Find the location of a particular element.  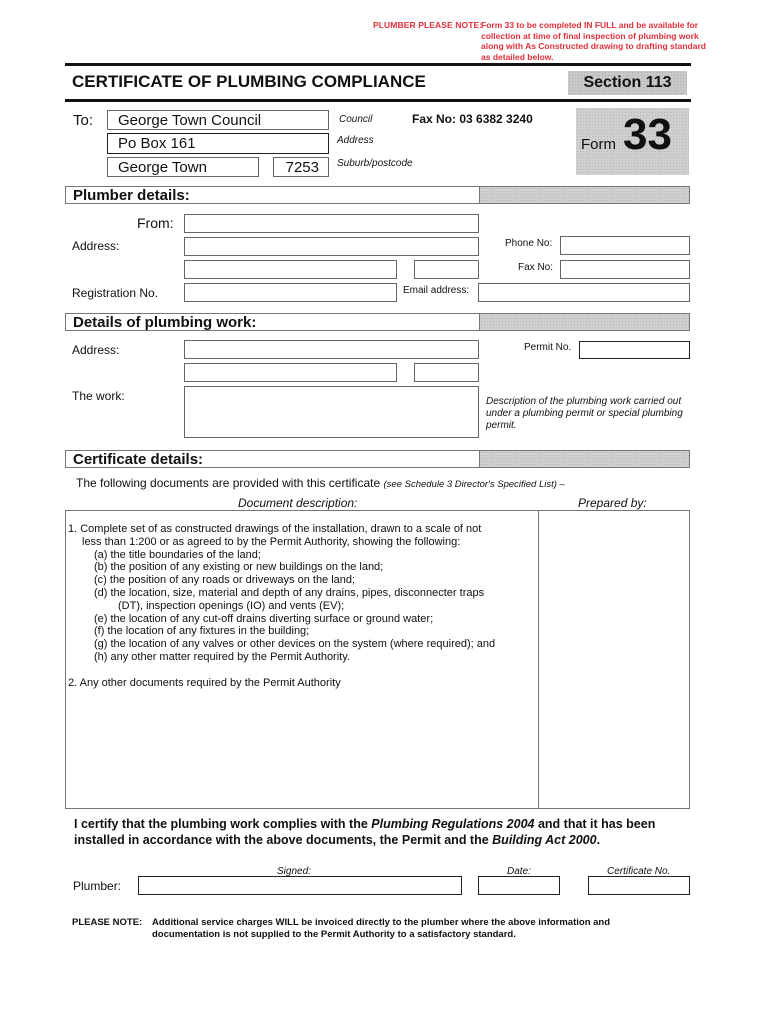

certificate-details-header: Certificate details: is located at coordinates (377, 459).